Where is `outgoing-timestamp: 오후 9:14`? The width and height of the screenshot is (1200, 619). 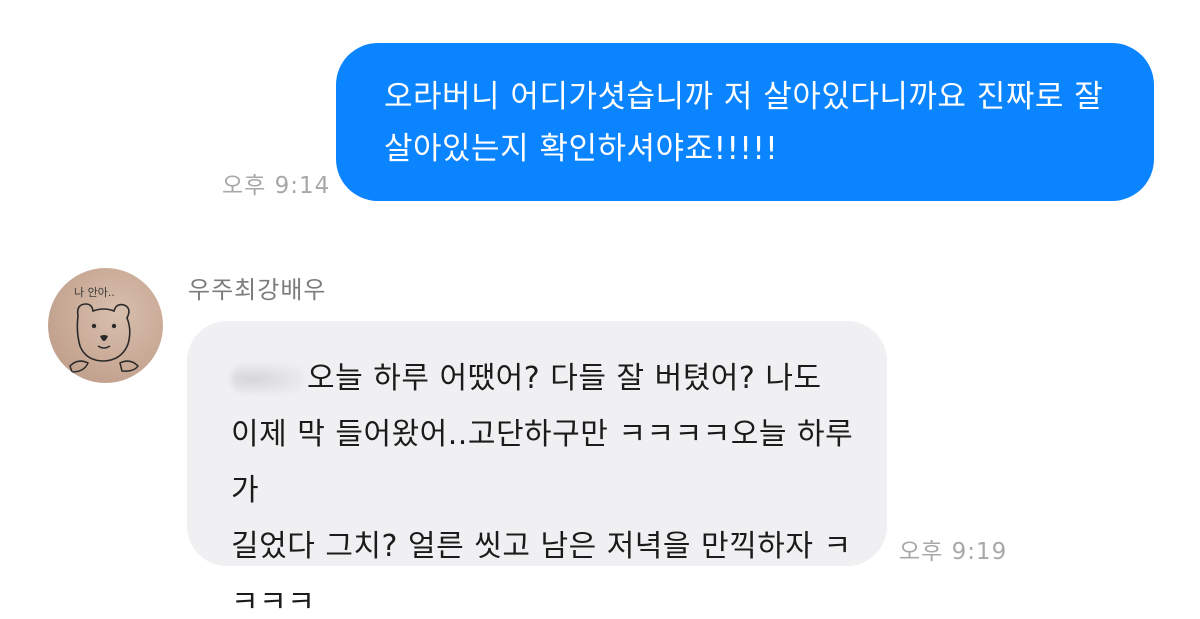
outgoing-timestamp: 오후 9:14 is located at coordinates (276, 186).